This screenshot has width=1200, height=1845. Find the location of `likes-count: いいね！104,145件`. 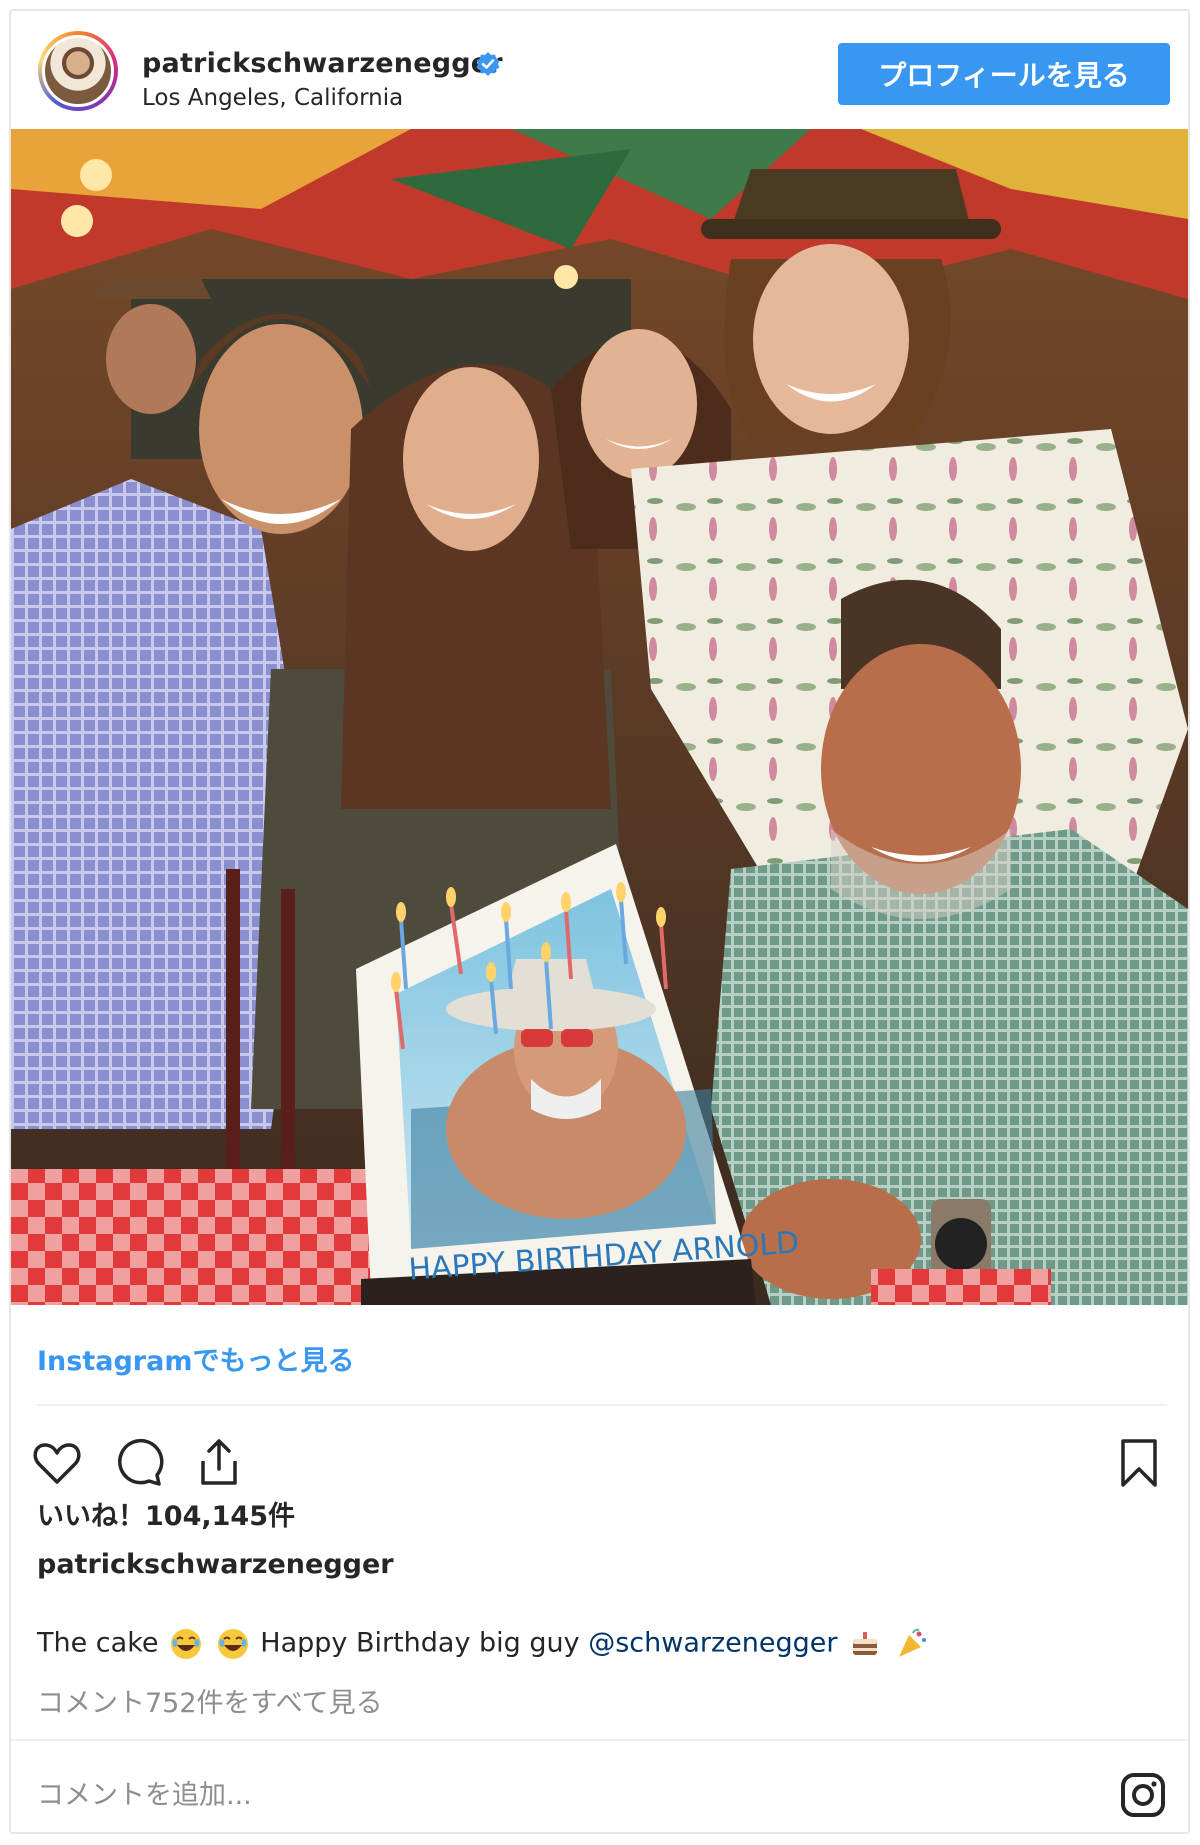

likes-count: いいね！104,145件 is located at coordinates (166, 1513).